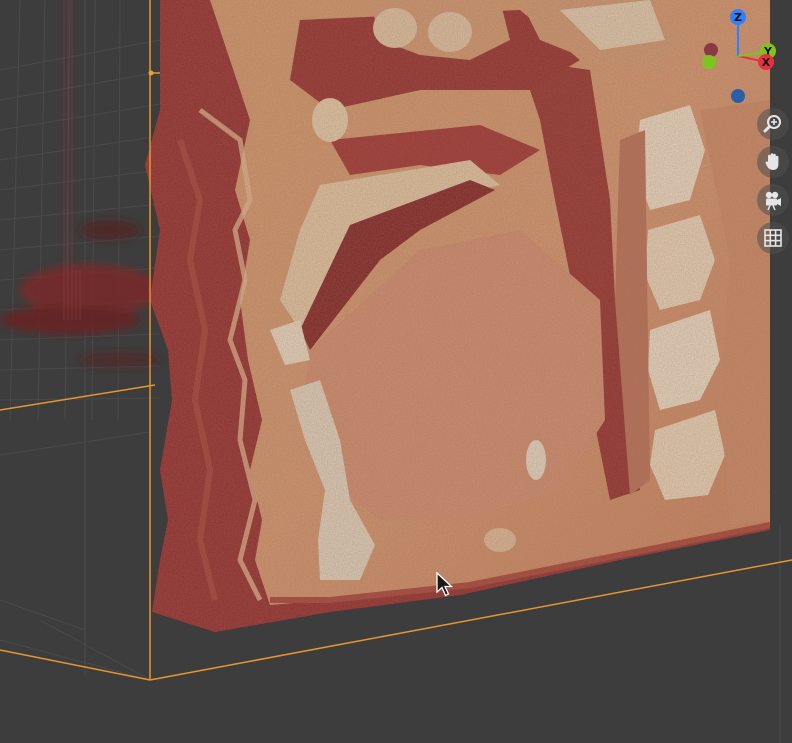  I want to click on hand-icon, so click(772, 161).